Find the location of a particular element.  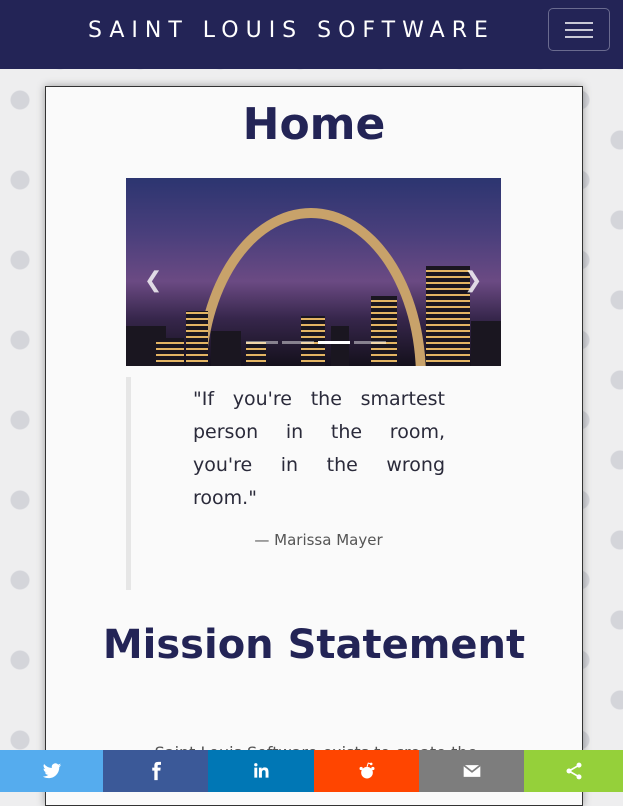

carousel-next-button: ❯ is located at coordinates (473, 280).